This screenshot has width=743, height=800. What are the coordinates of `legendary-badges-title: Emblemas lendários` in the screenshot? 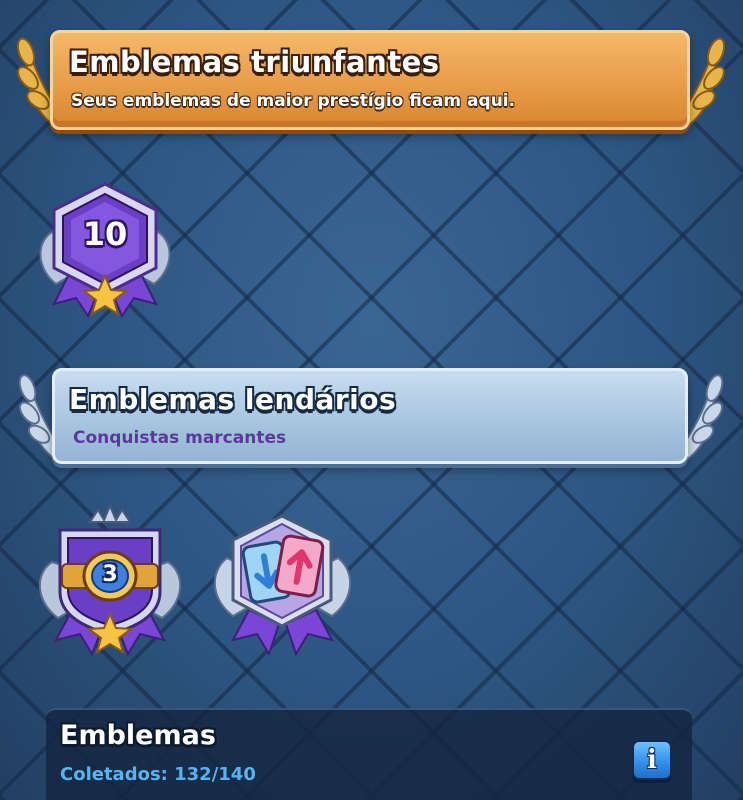 It's located at (233, 399).